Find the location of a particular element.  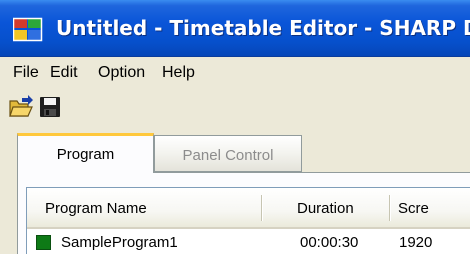

menu-edit: Edit is located at coordinates (64, 73).